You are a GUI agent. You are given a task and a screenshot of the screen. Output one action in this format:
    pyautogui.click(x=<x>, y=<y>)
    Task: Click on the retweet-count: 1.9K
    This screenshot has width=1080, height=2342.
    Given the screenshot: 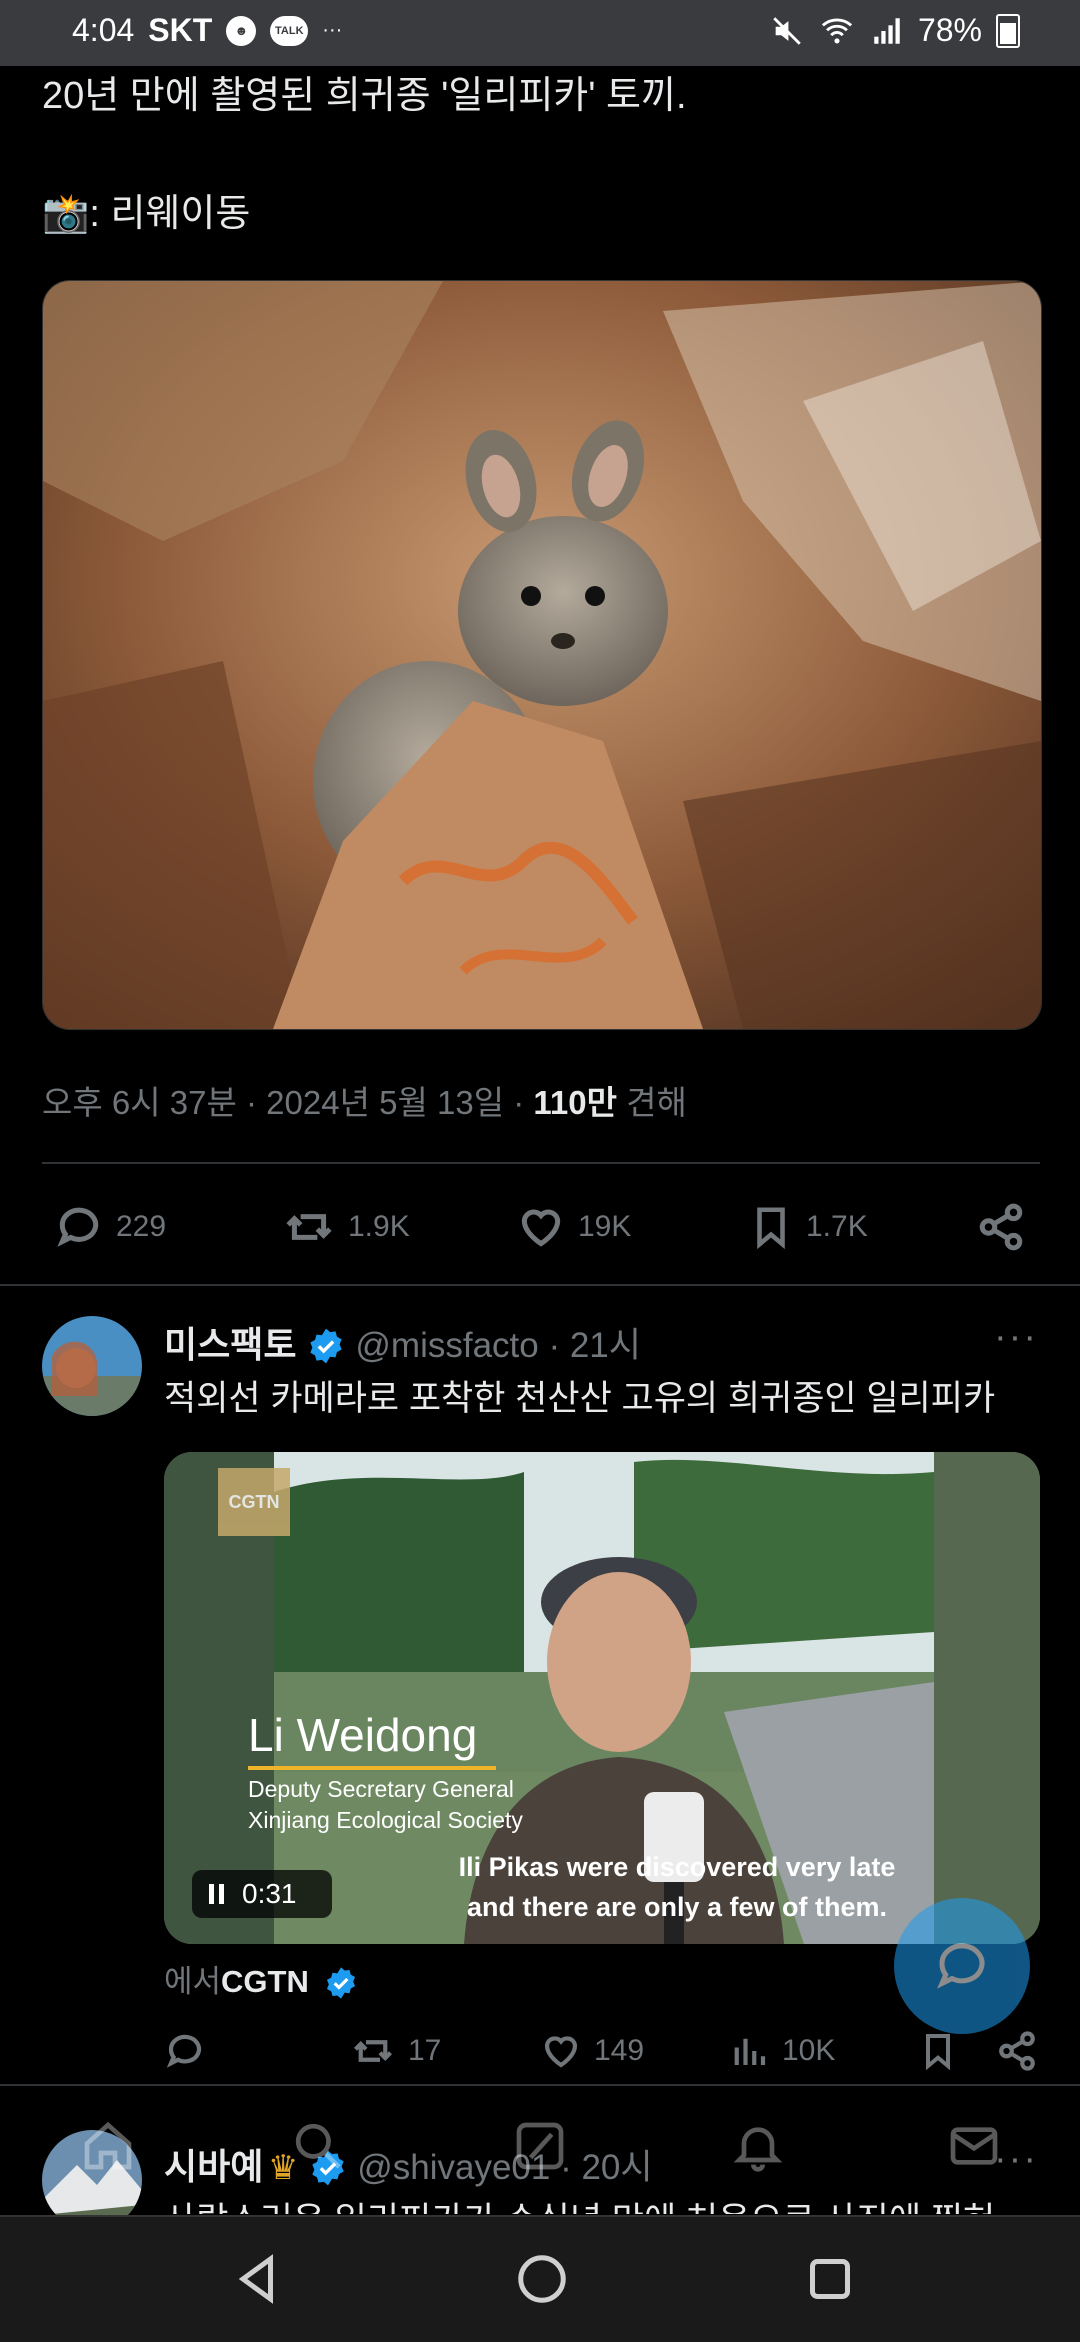 What is the action you would take?
    pyautogui.click(x=379, y=1226)
    